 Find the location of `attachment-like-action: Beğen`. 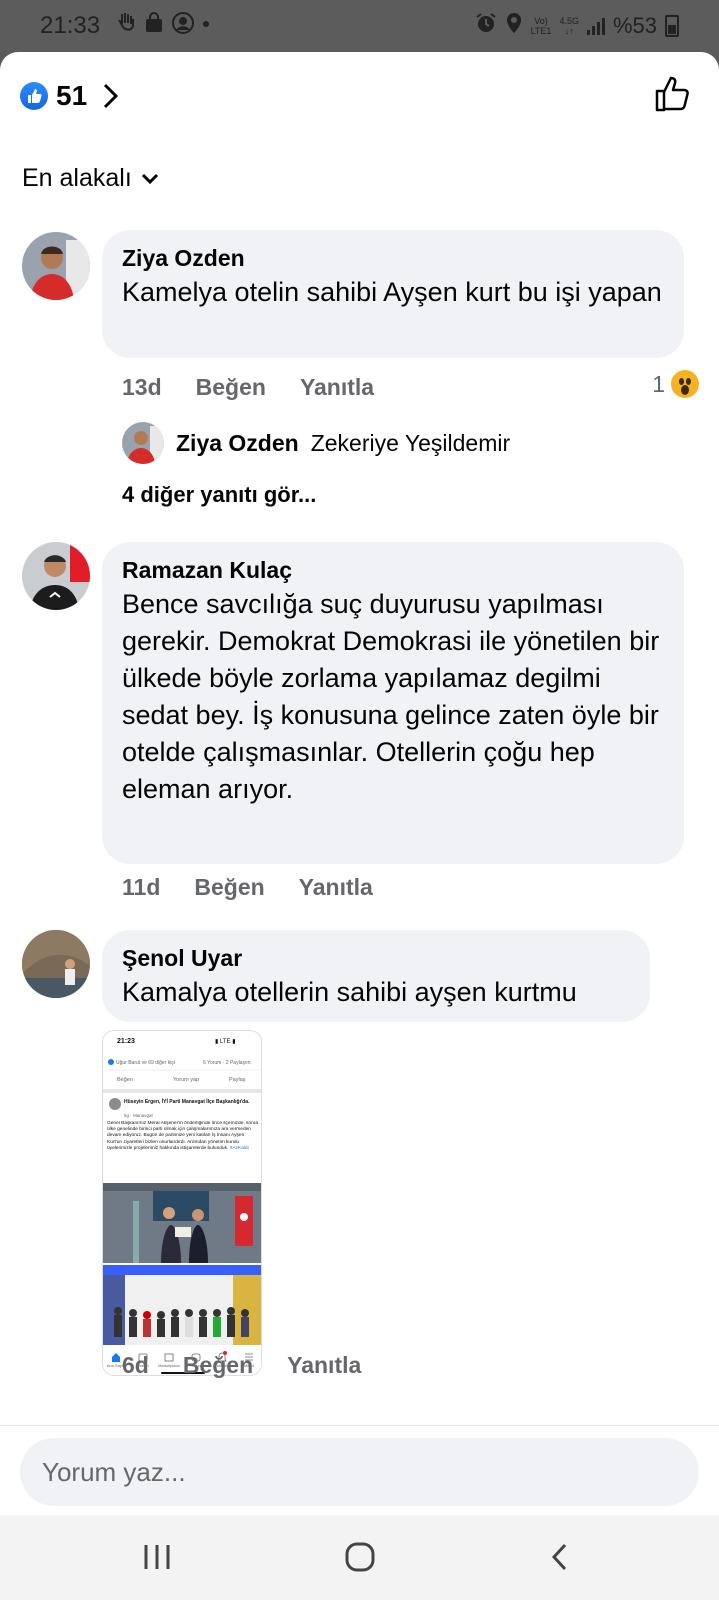

attachment-like-action: Beğen is located at coordinates (125, 1080).